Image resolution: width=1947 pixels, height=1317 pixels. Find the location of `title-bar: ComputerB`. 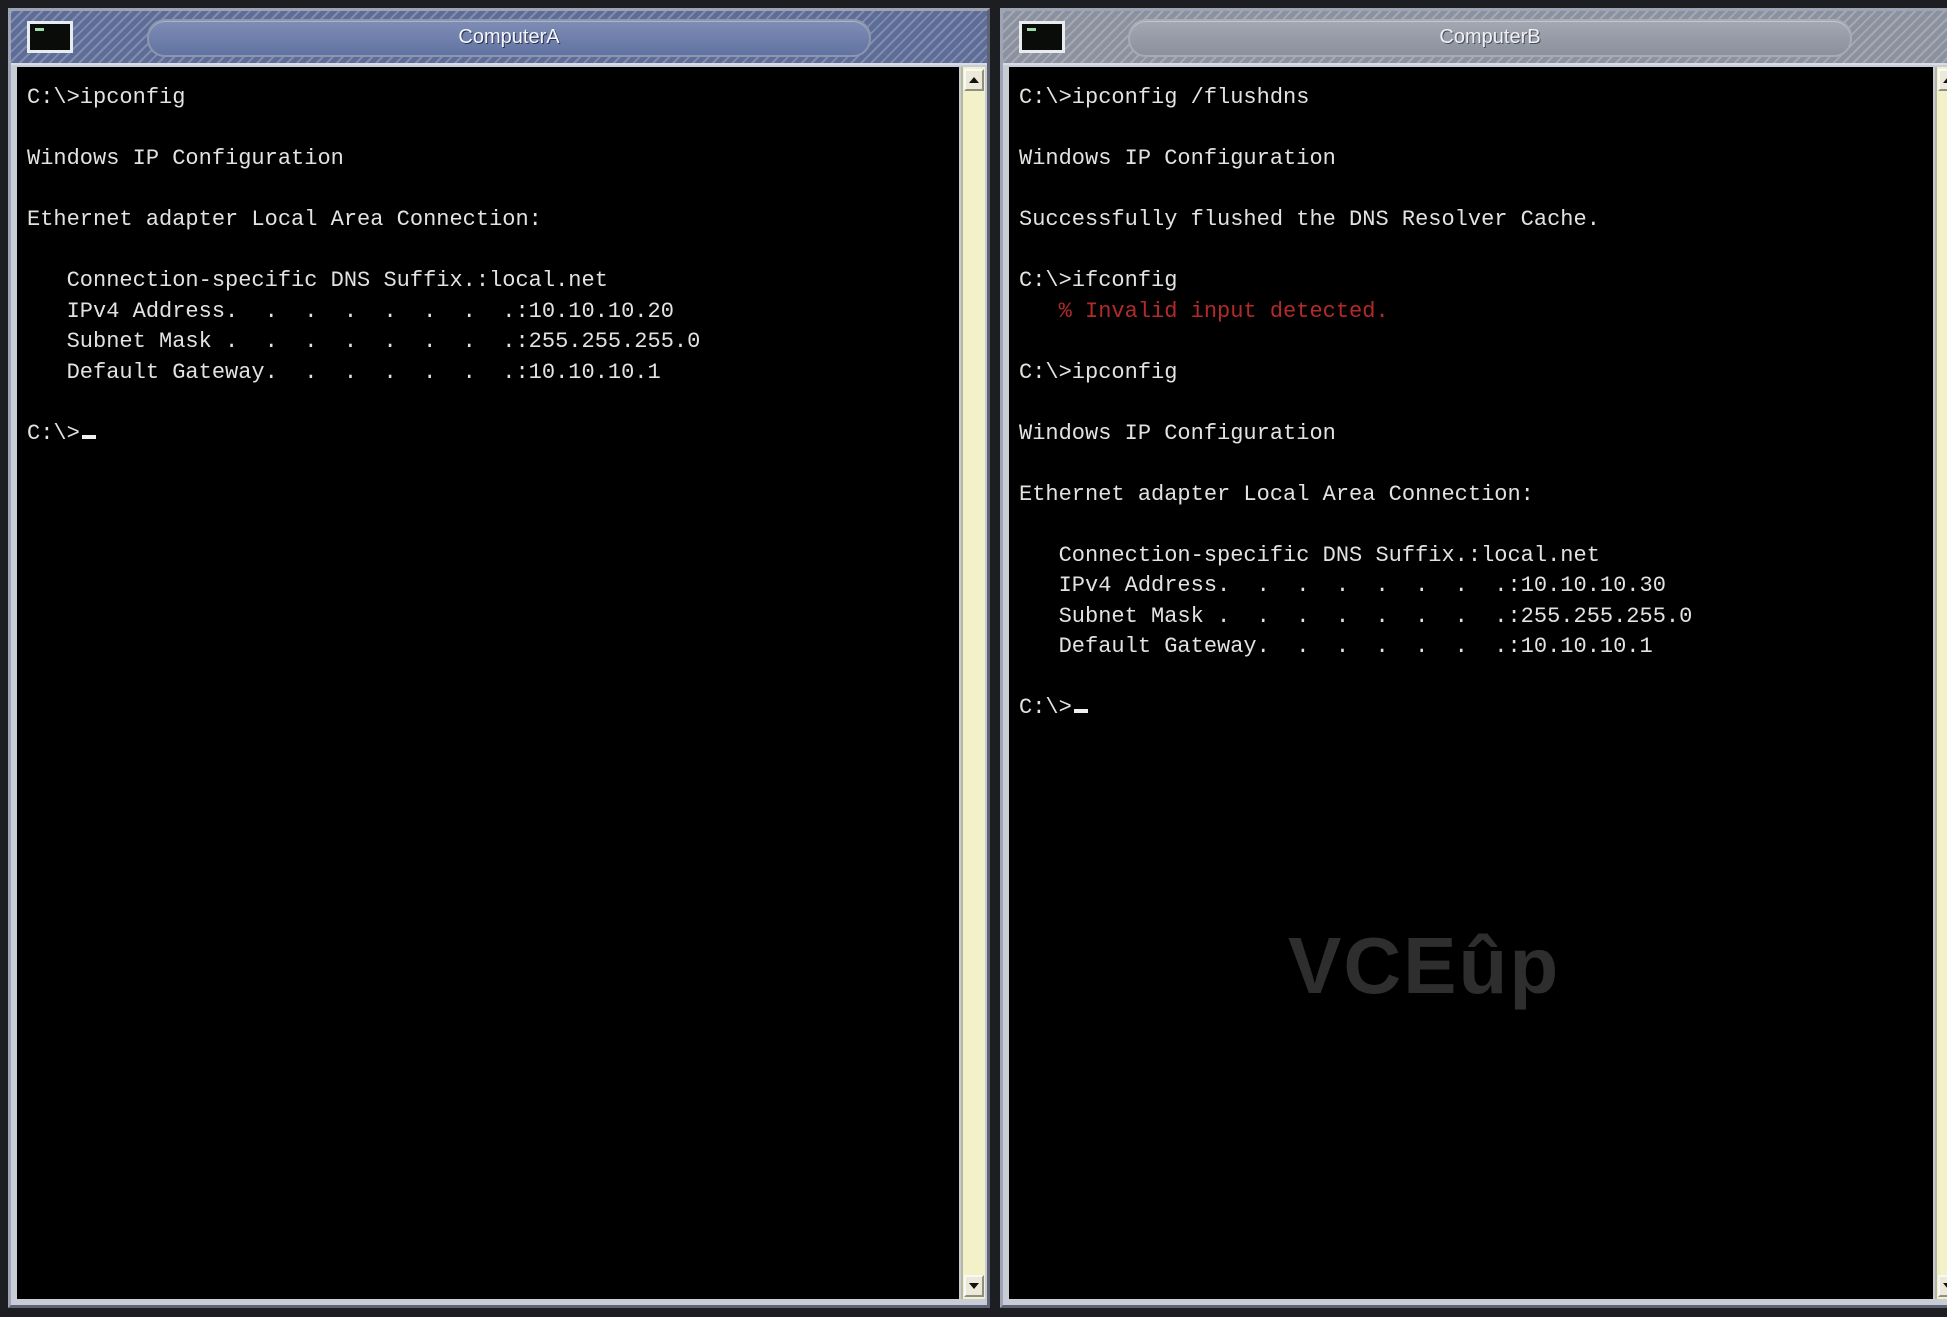

title-bar: ComputerB is located at coordinates (1475, 38).